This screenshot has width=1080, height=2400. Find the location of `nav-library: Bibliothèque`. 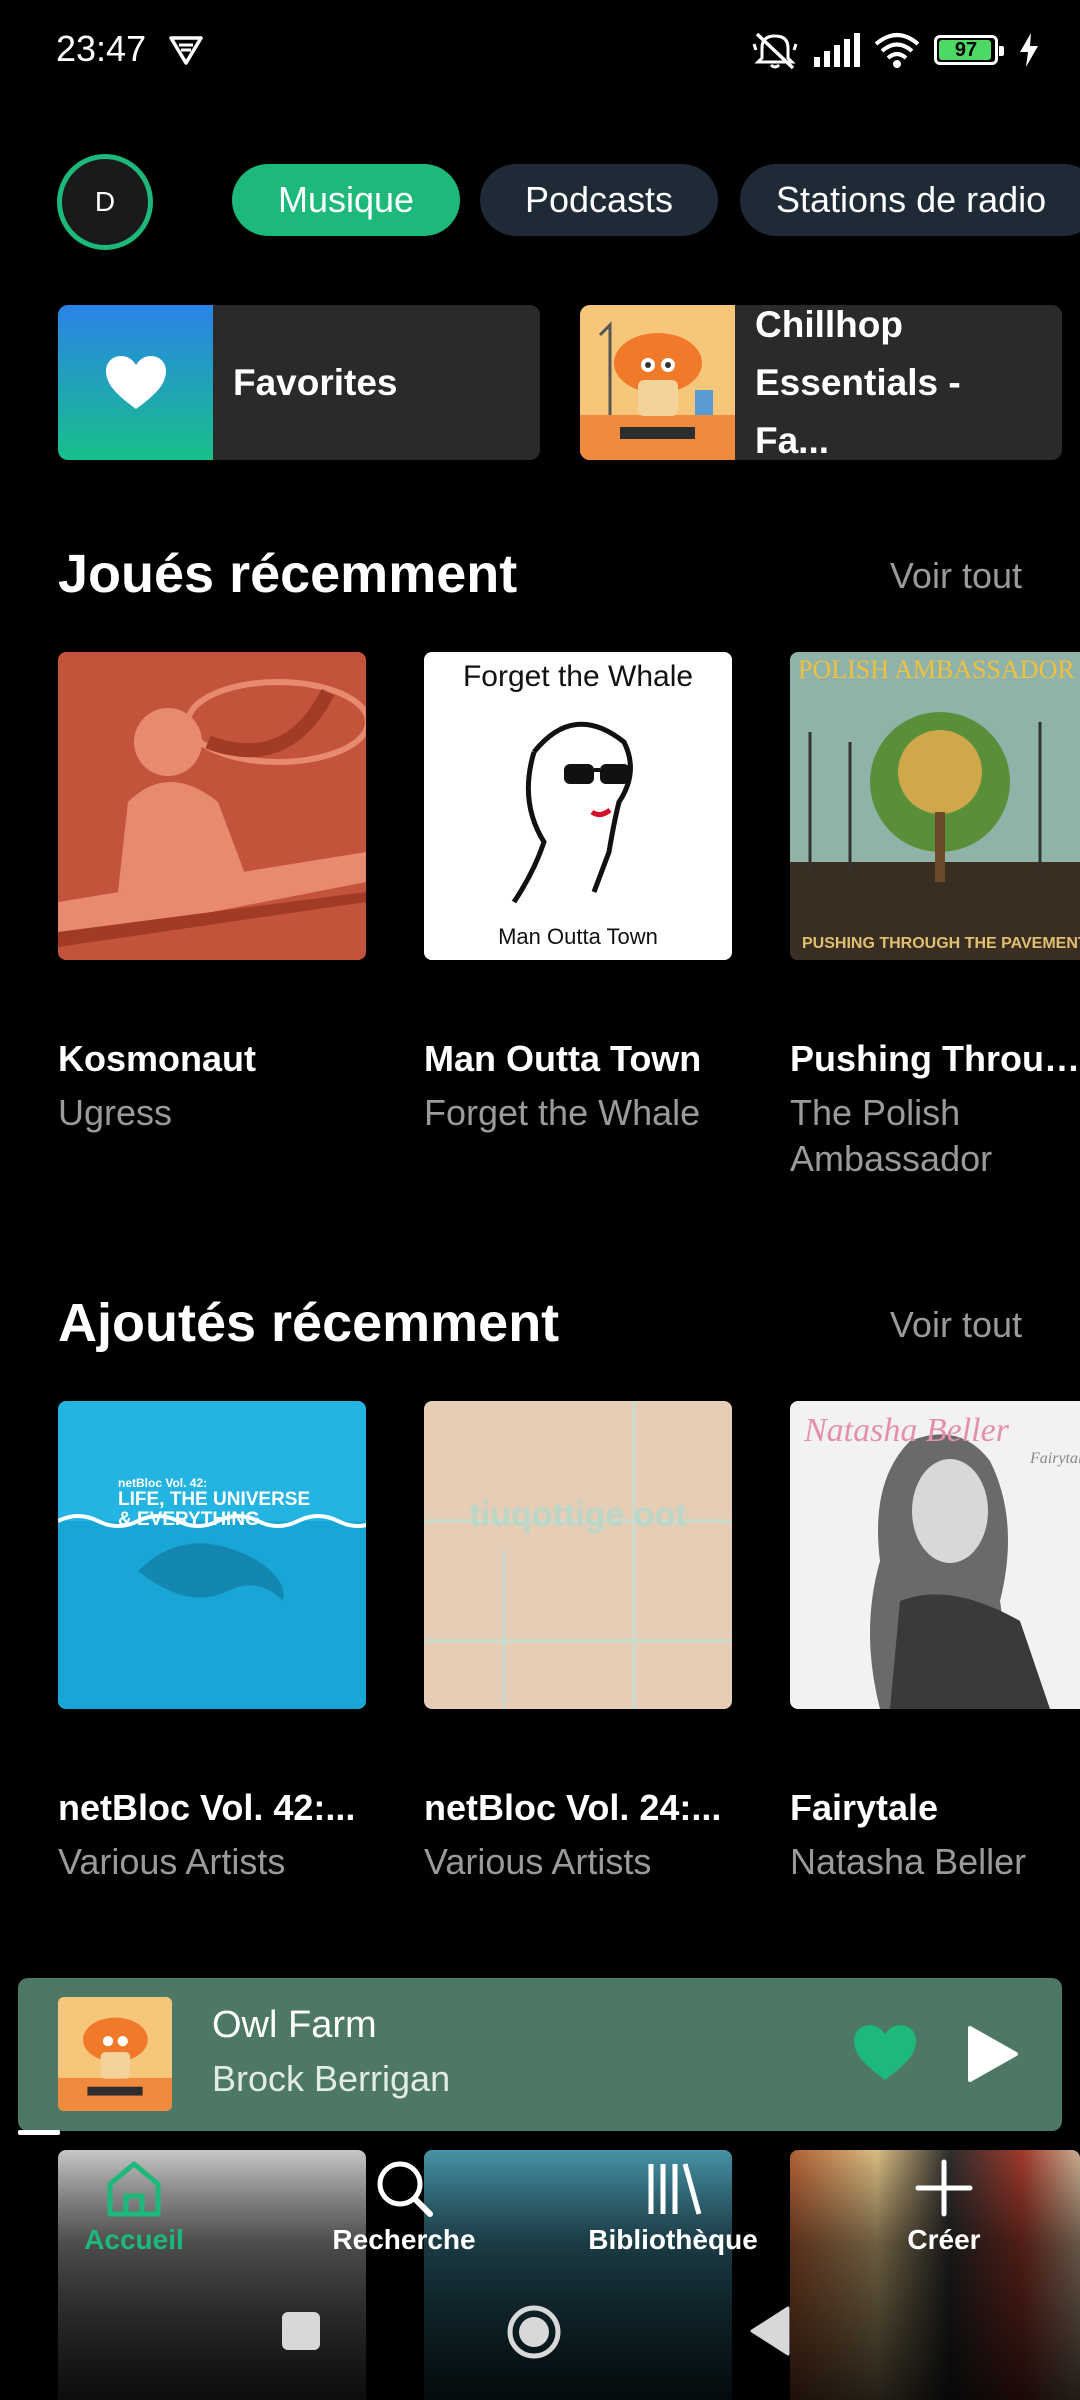

nav-library: Bibliothèque is located at coordinates (673, 2206).